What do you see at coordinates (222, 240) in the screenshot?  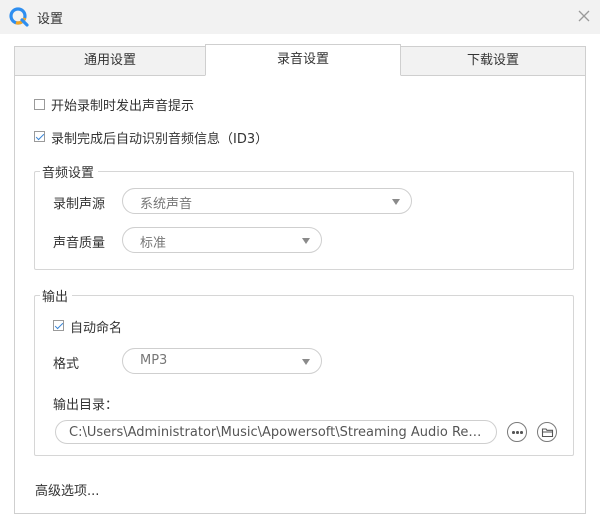 I see `sound-quality-select: 标准` at bounding box center [222, 240].